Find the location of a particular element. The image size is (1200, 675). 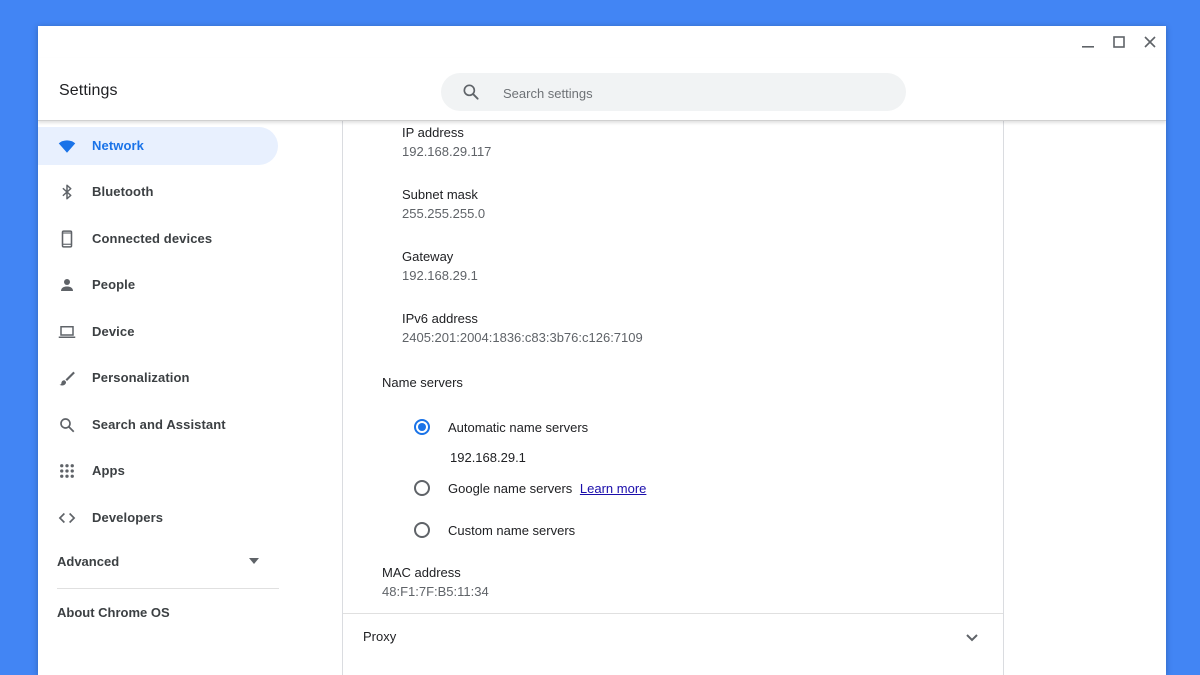

laptop-icon is located at coordinates (67, 332).